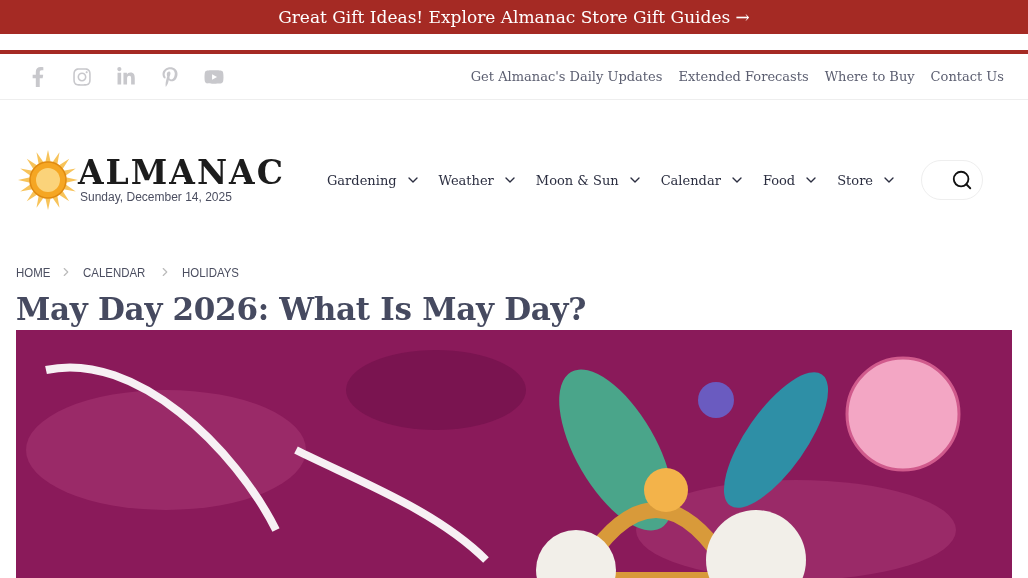  Describe the element at coordinates (566, 76) in the screenshot. I see `utility-link: Get Almanac's Daily Updates` at that location.